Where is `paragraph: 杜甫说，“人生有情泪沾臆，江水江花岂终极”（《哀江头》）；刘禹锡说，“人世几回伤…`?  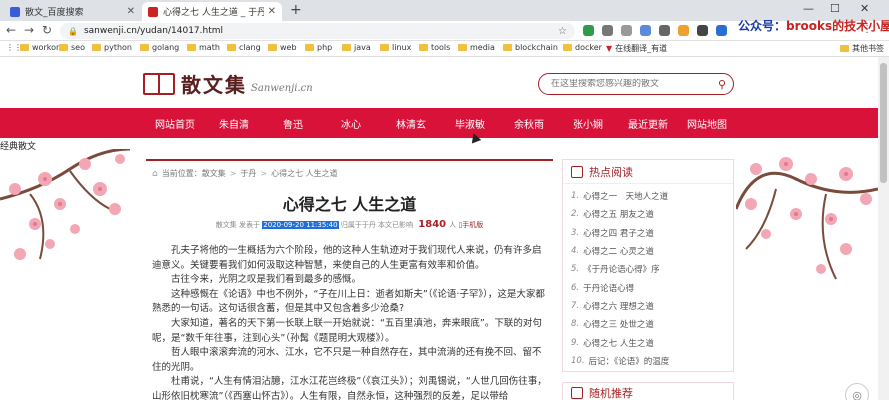
paragraph: 杜甫说，“人生有情泪沾臆，江水江花岂终极”（《哀江头》）；刘禹锡说，“人世几回伤… is located at coordinates (349, 388).